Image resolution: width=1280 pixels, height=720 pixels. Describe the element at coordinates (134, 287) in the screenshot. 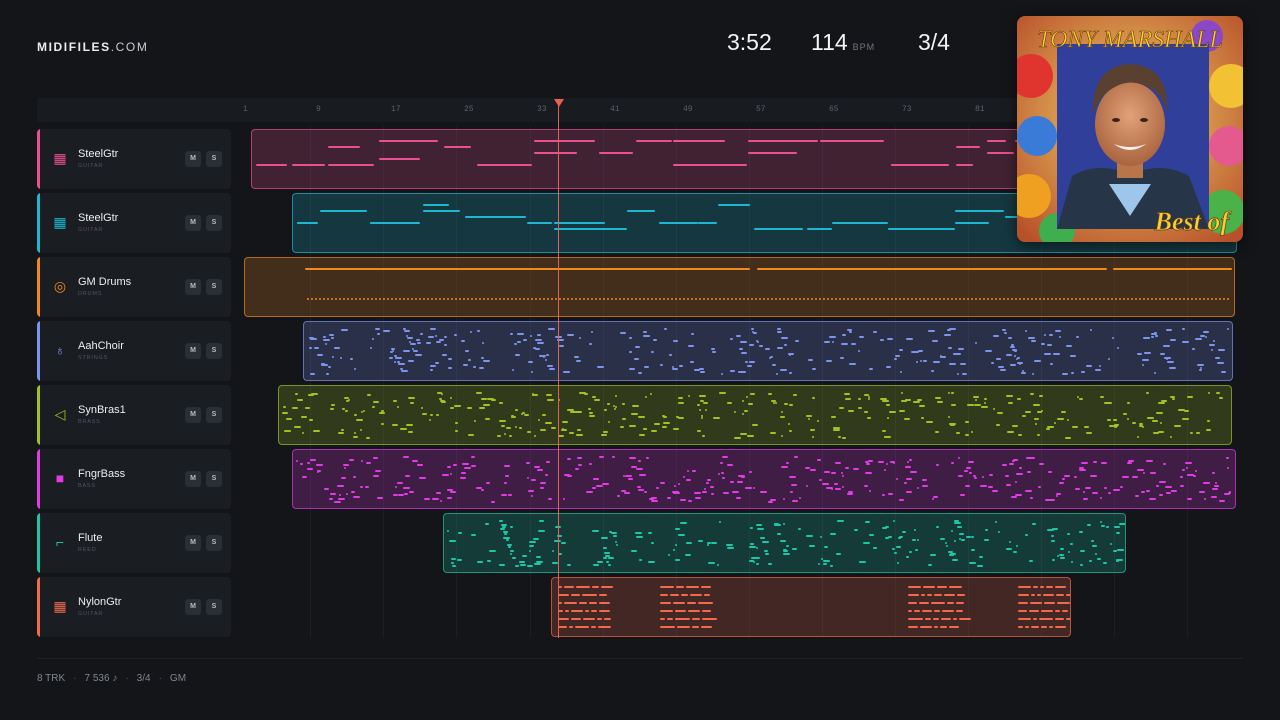

I see `track-header: ◎ GM Drums DRUMS M S` at that location.